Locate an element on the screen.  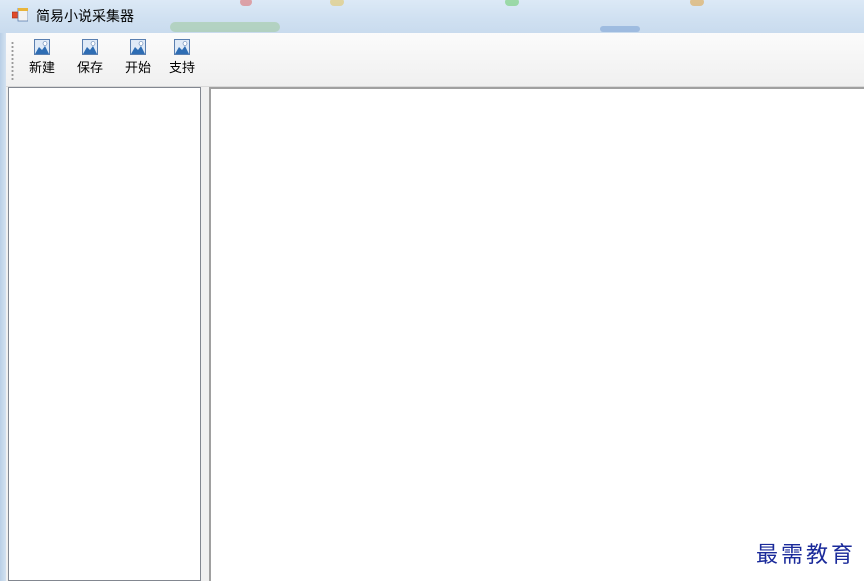
support-button-label: 支持 is located at coordinates (181, 68).